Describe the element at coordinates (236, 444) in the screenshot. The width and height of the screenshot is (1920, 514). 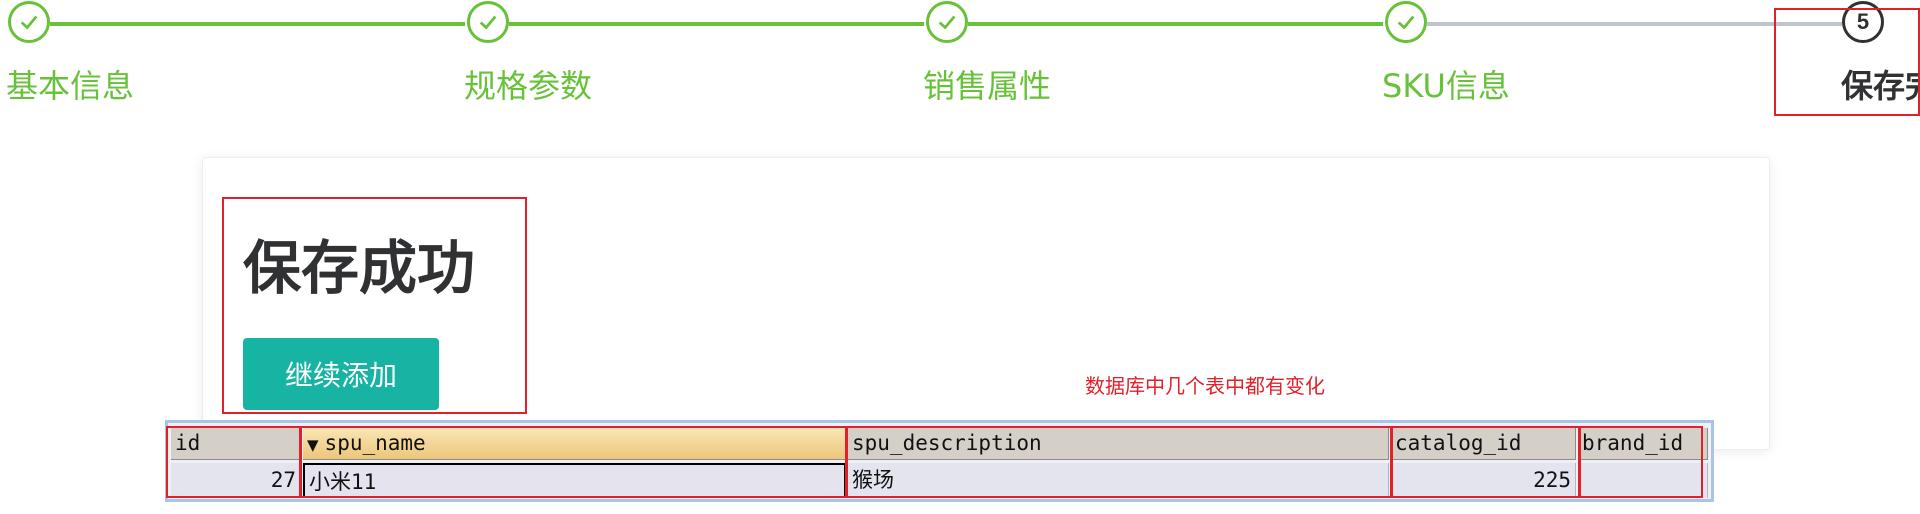
I see `column-header-id: id` at that location.